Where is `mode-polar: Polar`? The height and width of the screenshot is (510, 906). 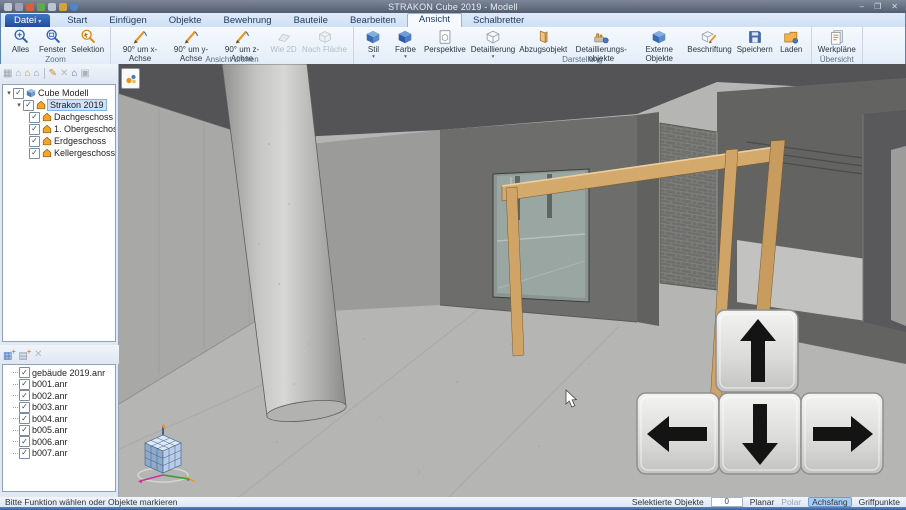
mode-polar: Polar is located at coordinates (791, 502).